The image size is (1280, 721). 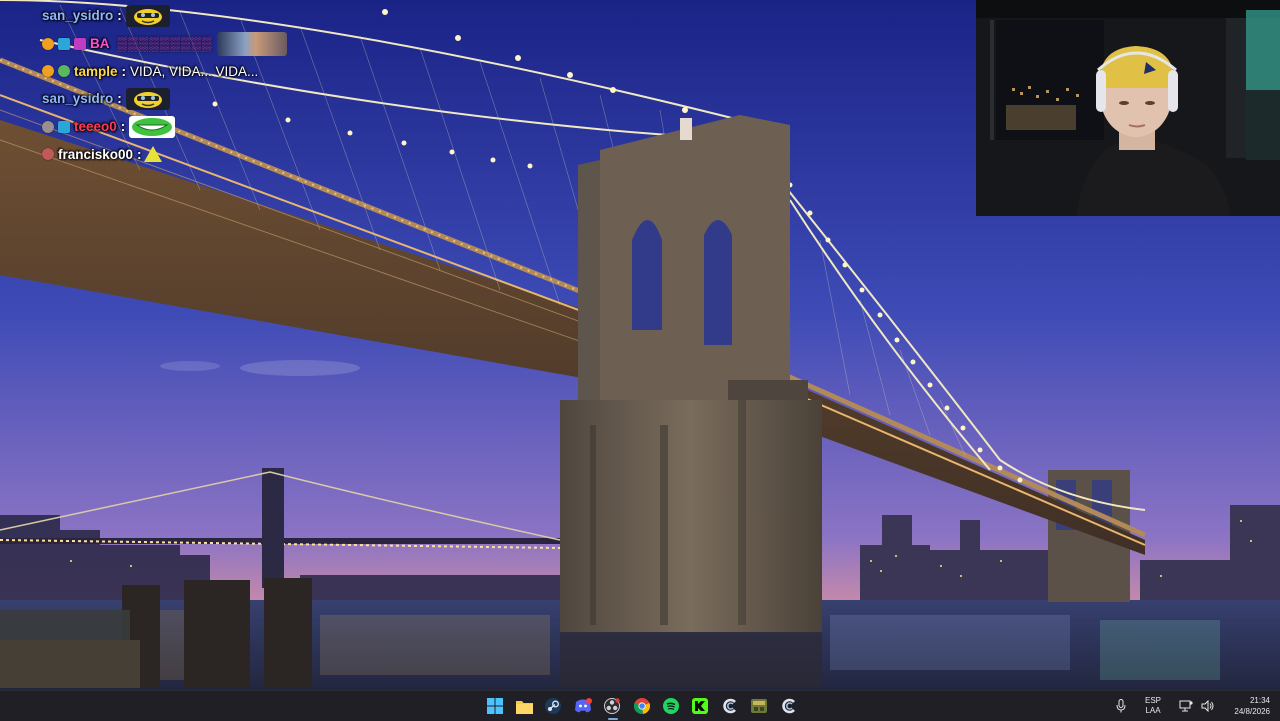 I want to click on spotify-icon, so click(x=671, y=706).